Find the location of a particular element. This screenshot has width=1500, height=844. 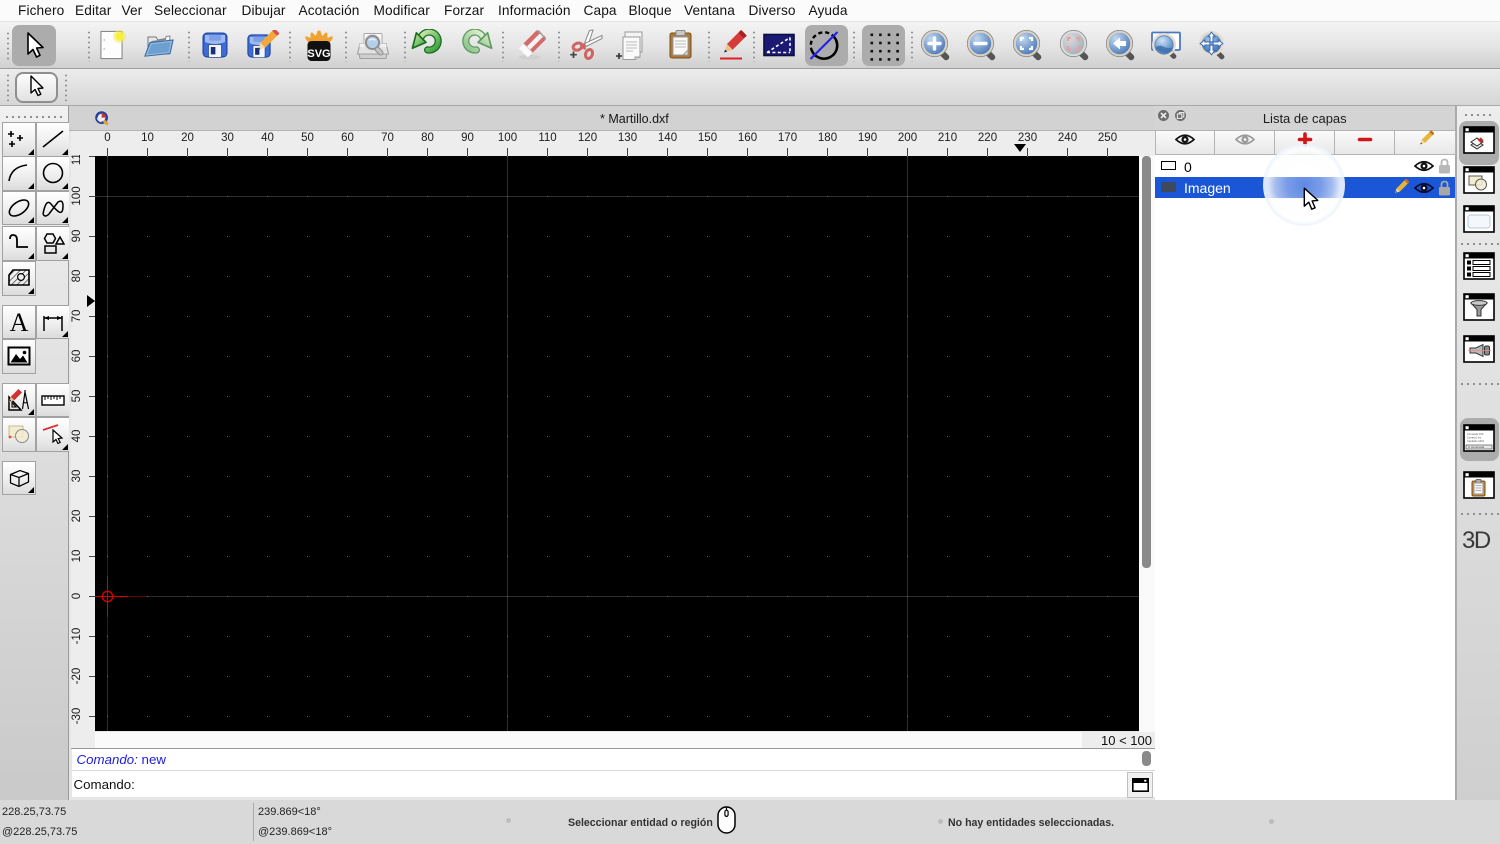

svg-text: C command is located at coordinates (1476, 447).